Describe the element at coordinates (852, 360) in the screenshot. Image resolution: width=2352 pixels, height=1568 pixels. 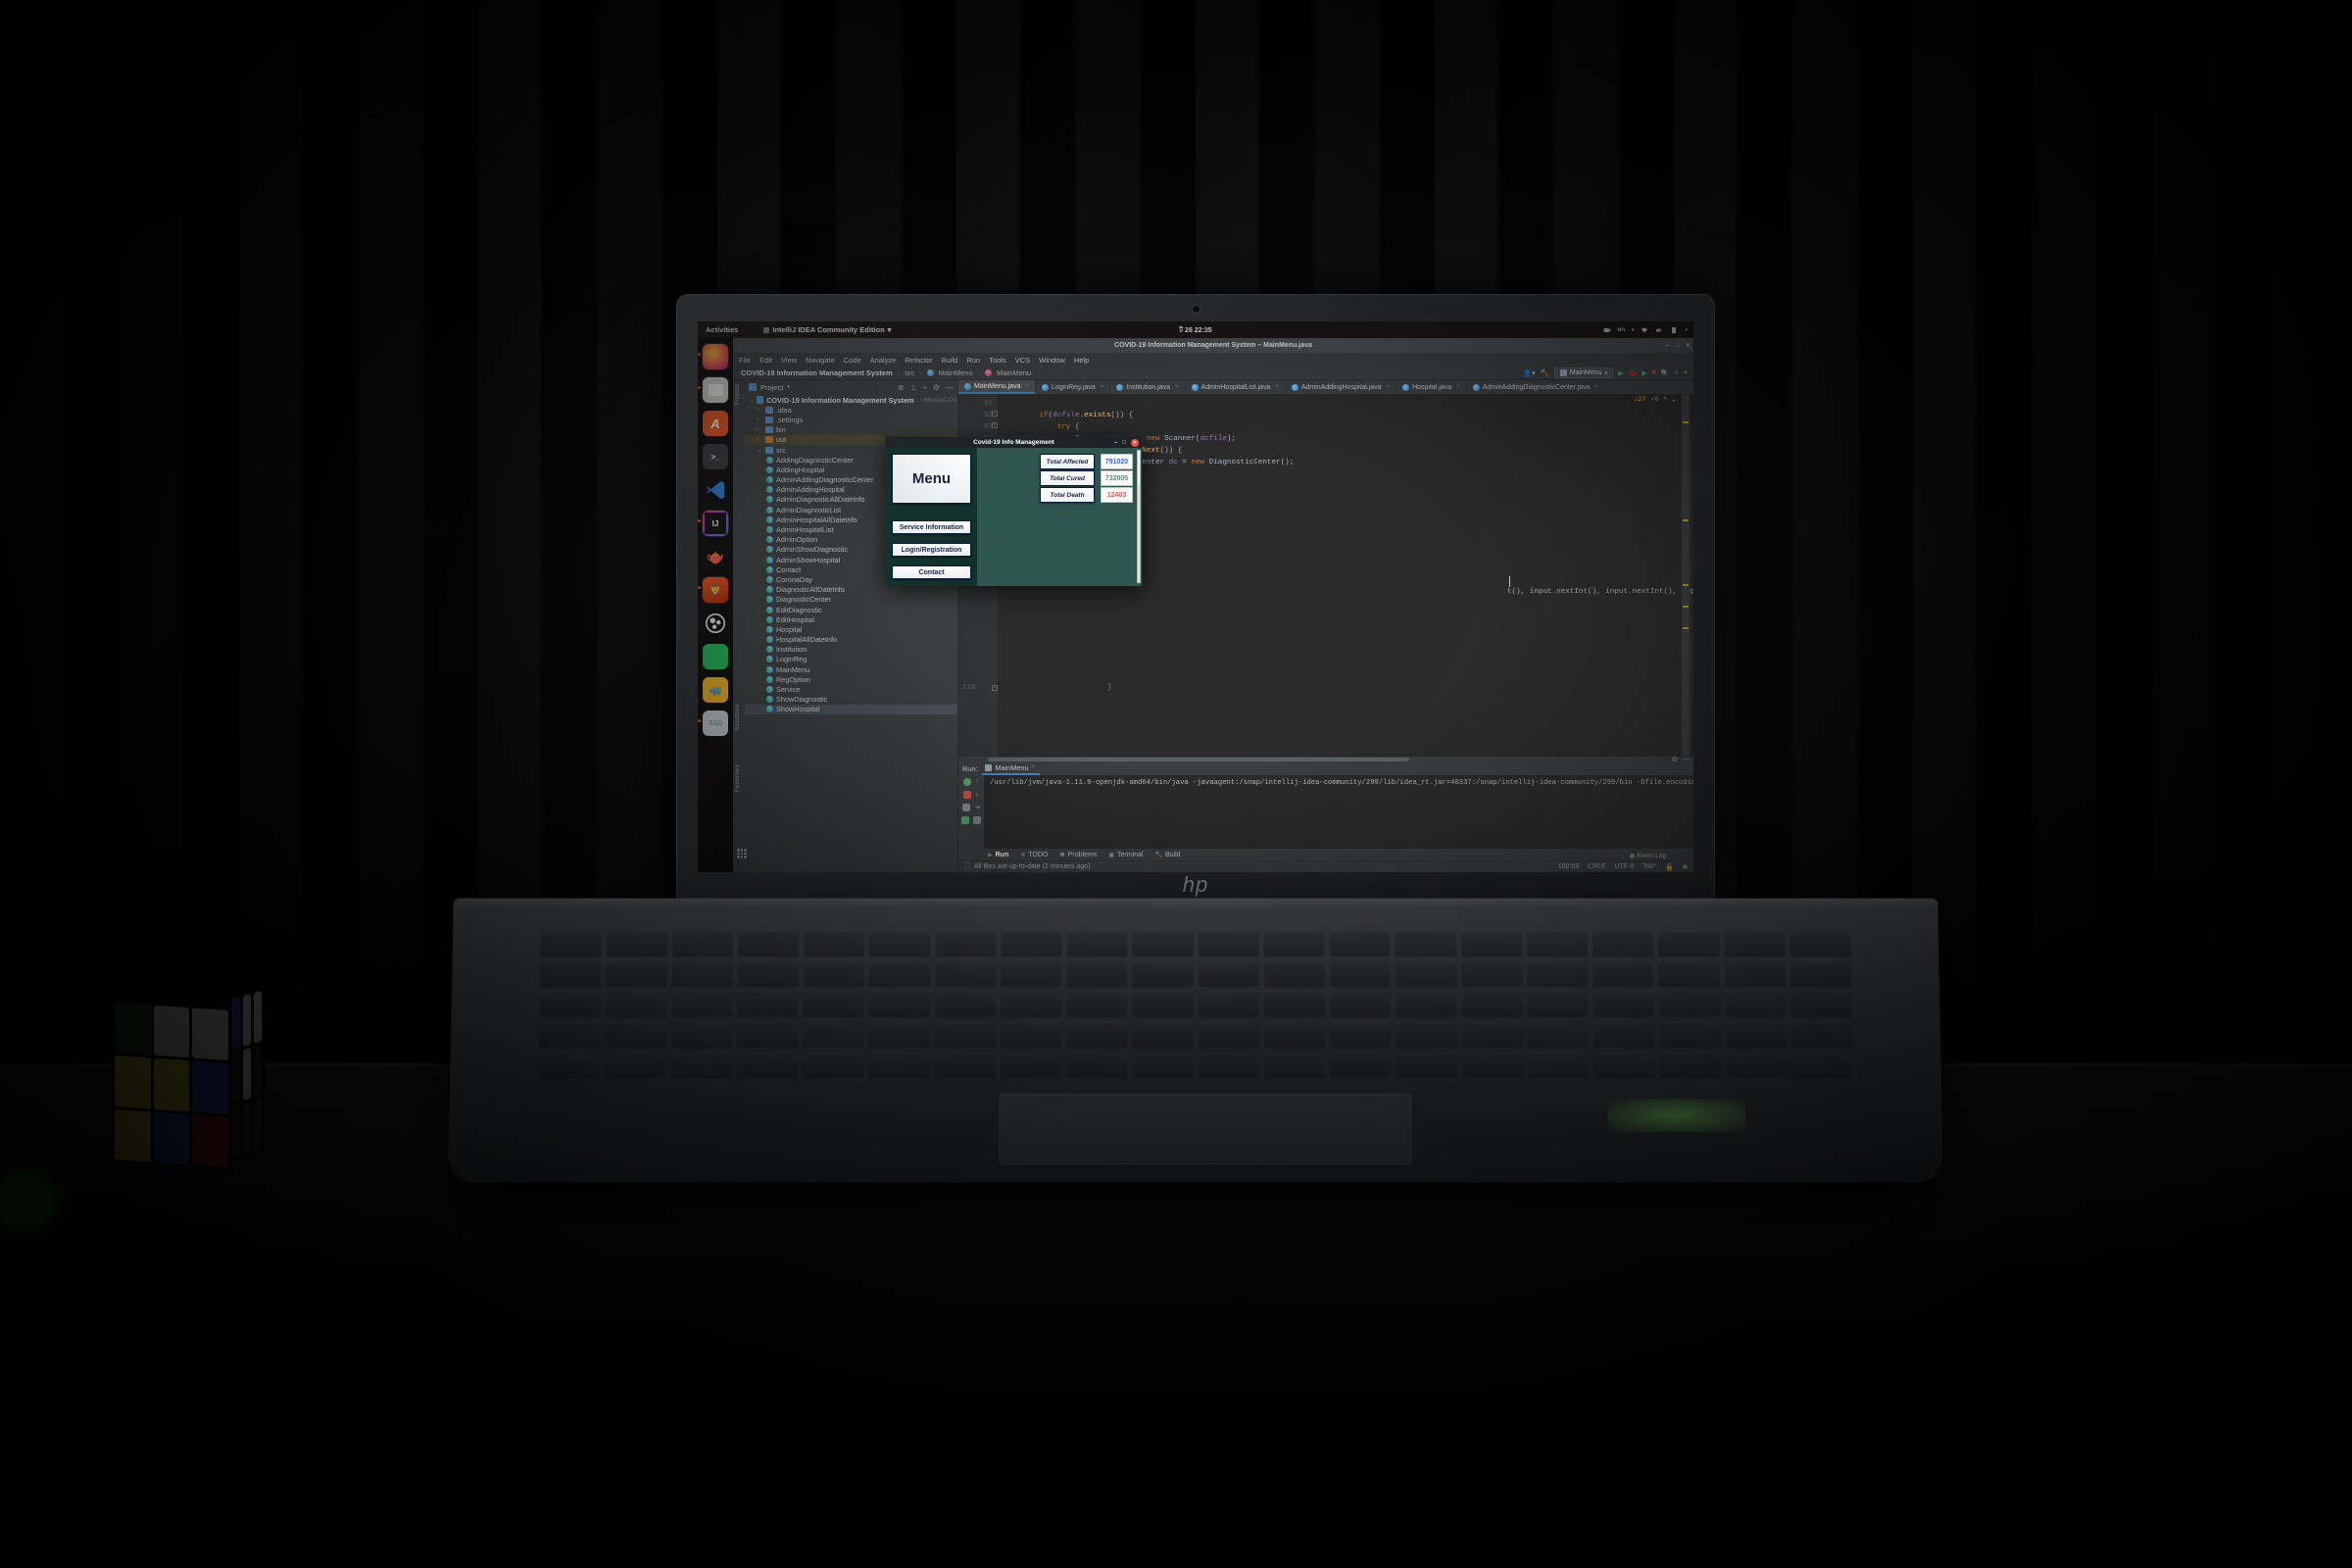
I see `menu-code: Code` at that location.